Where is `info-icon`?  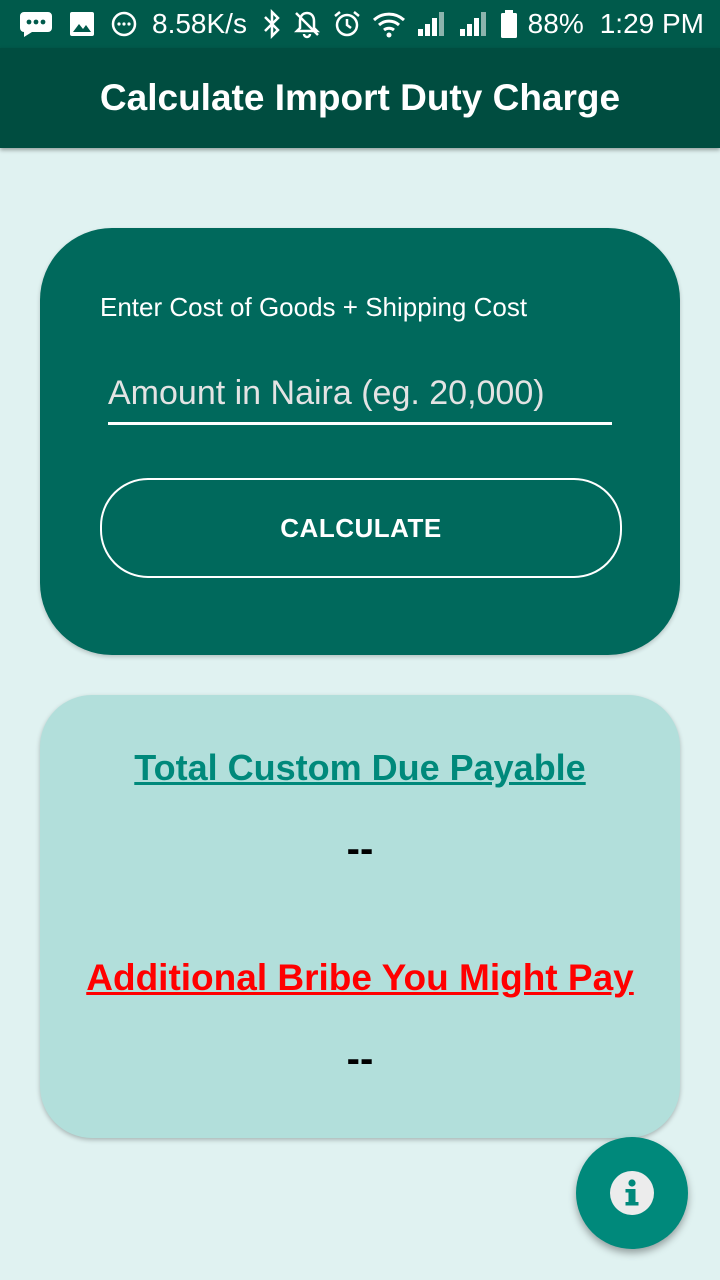 info-icon is located at coordinates (632, 1193).